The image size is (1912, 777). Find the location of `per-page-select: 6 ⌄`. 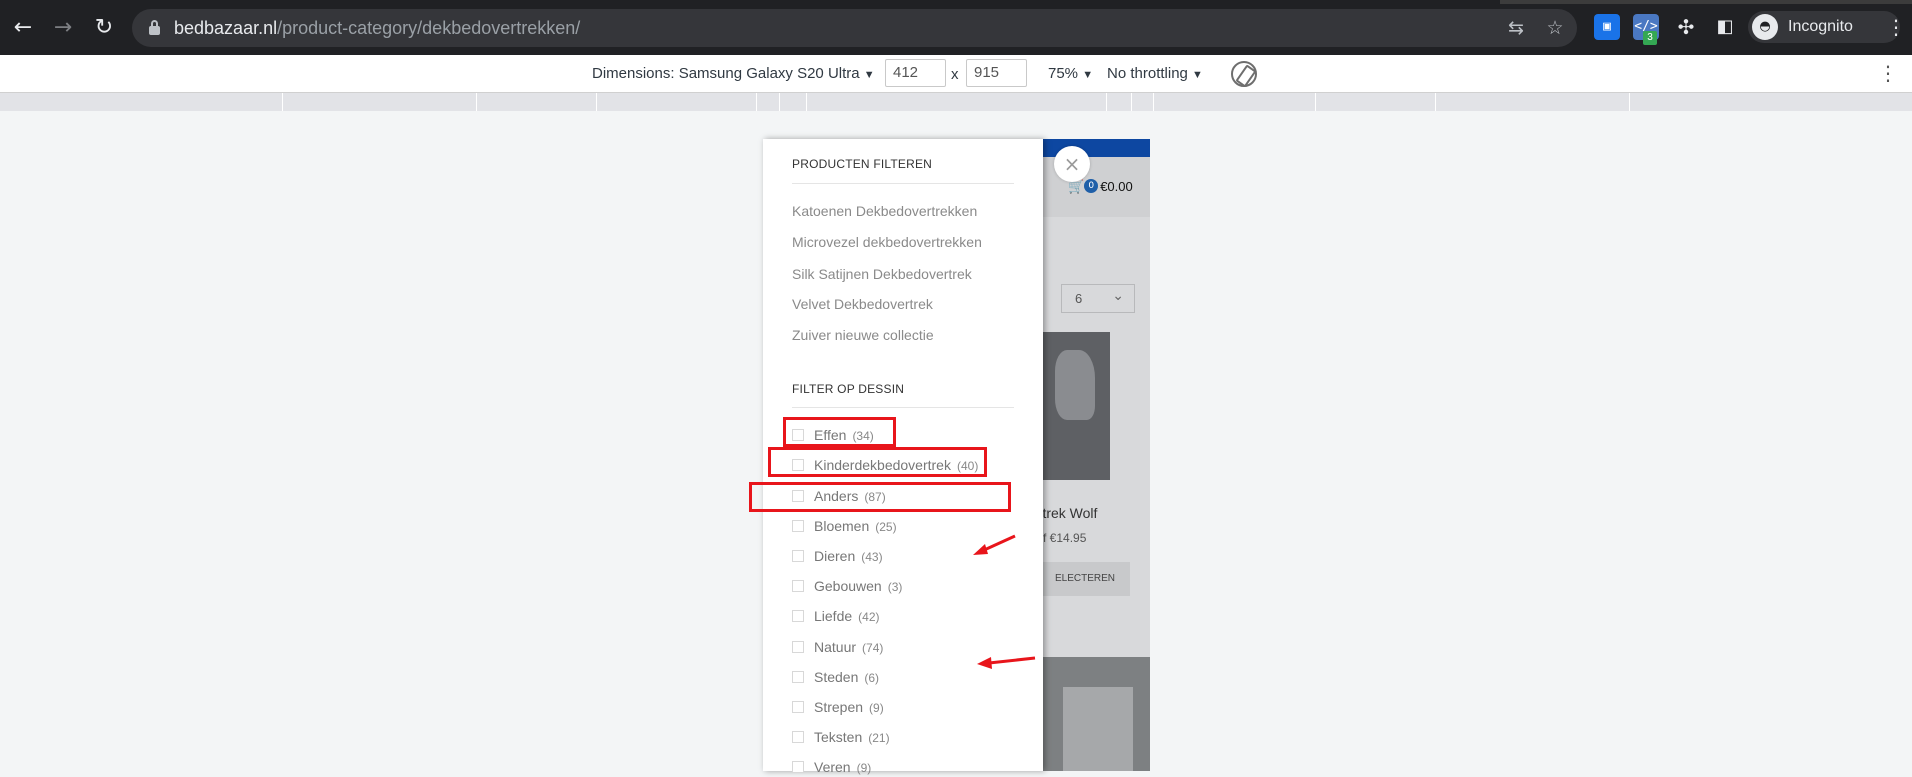

per-page-select: 6 ⌄ is located at coordinates (1098, 298).